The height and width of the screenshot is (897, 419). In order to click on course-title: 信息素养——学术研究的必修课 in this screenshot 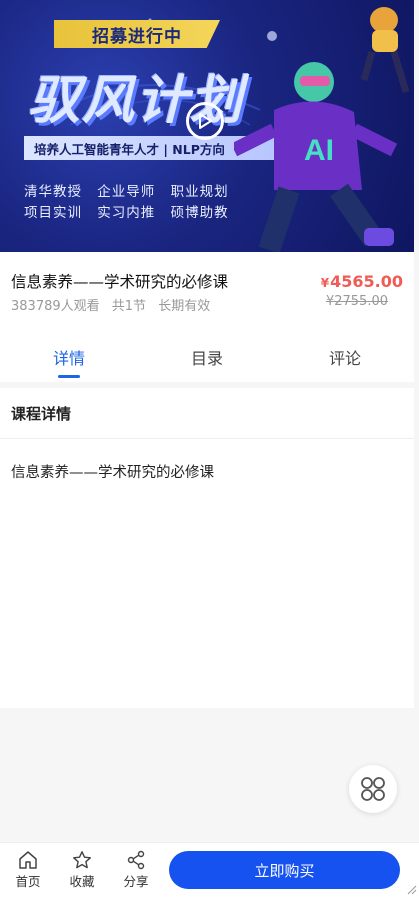, I will do `click(120, 282)`.